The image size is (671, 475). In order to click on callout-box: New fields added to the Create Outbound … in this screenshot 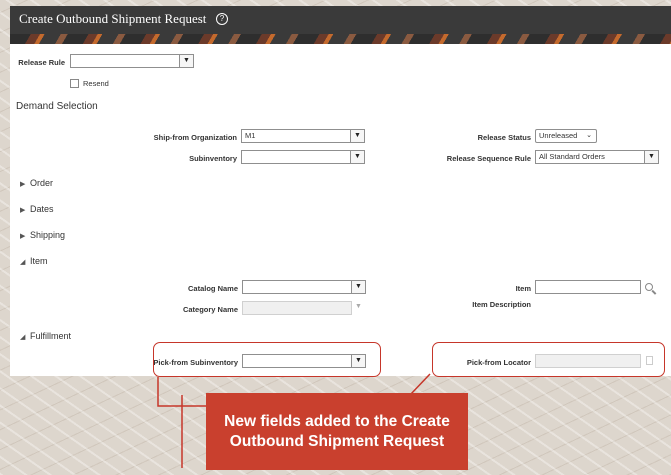, I will do `click(337, 431)`.